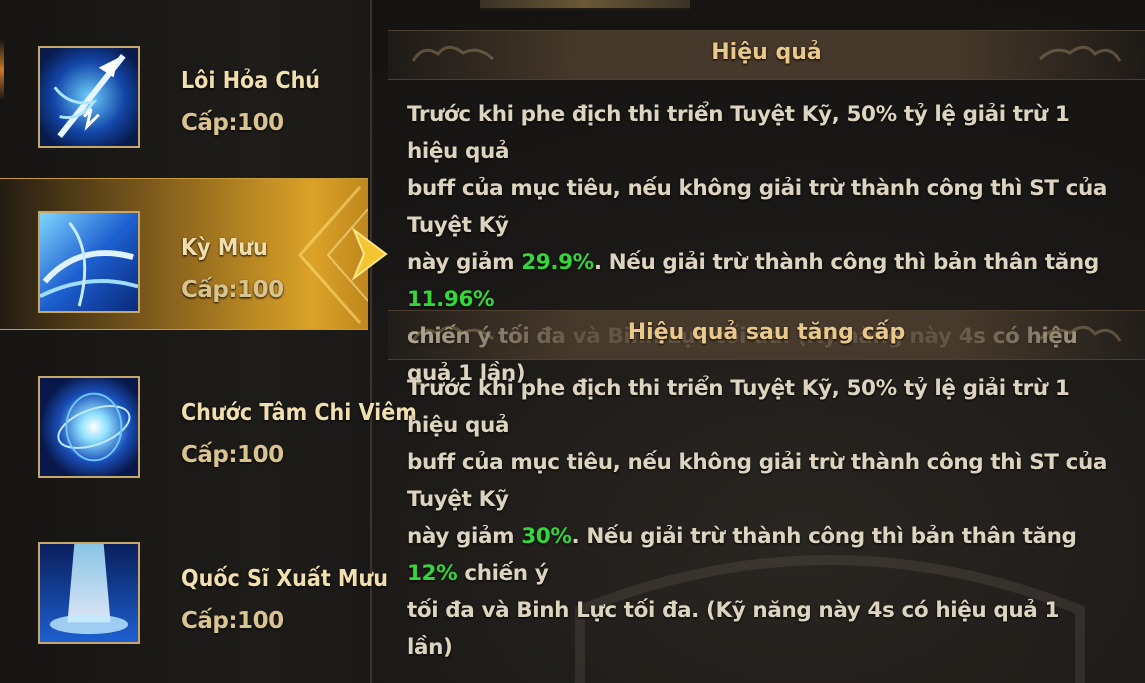 This screenshot has width=1145, height=683. What do you see at coordinates (89, 427) in the screenshot?
I see `blue-burst-icon` at bounding box center [89, 427].